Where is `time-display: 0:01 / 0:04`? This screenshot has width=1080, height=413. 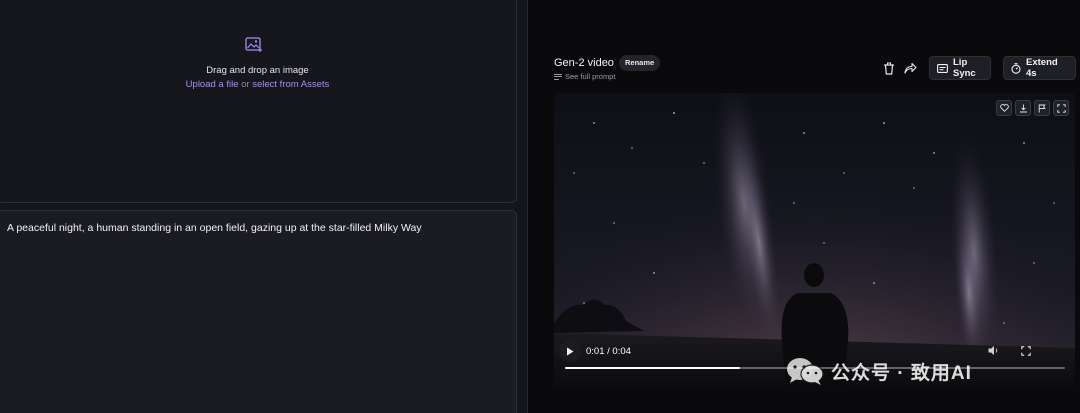
time-display: 0:01 / 0:04 is located at coordinates (608, 351).